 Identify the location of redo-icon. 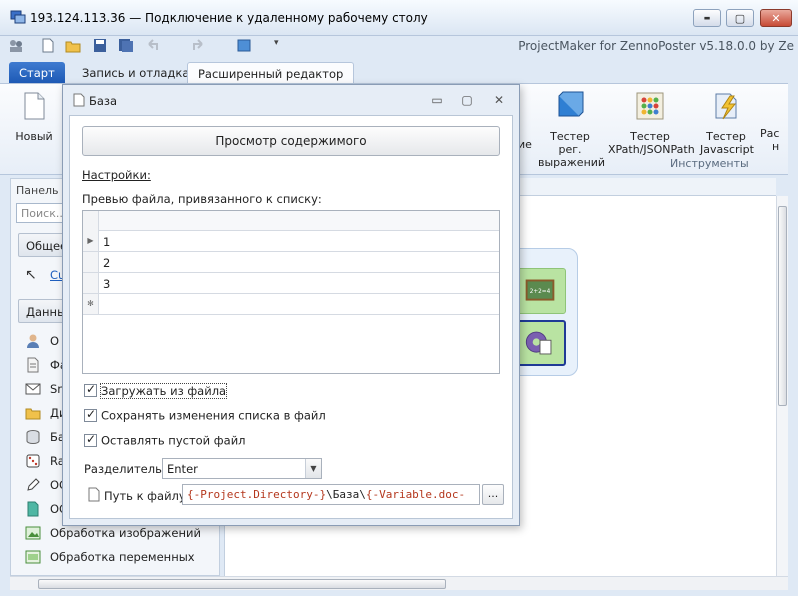
(198, 45).